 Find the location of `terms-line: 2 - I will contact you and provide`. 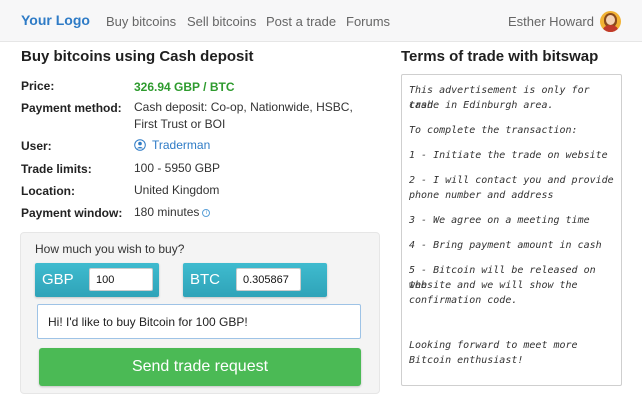

terms-line: 2 - I will contact you and provide is located at coordinates (511, 180).